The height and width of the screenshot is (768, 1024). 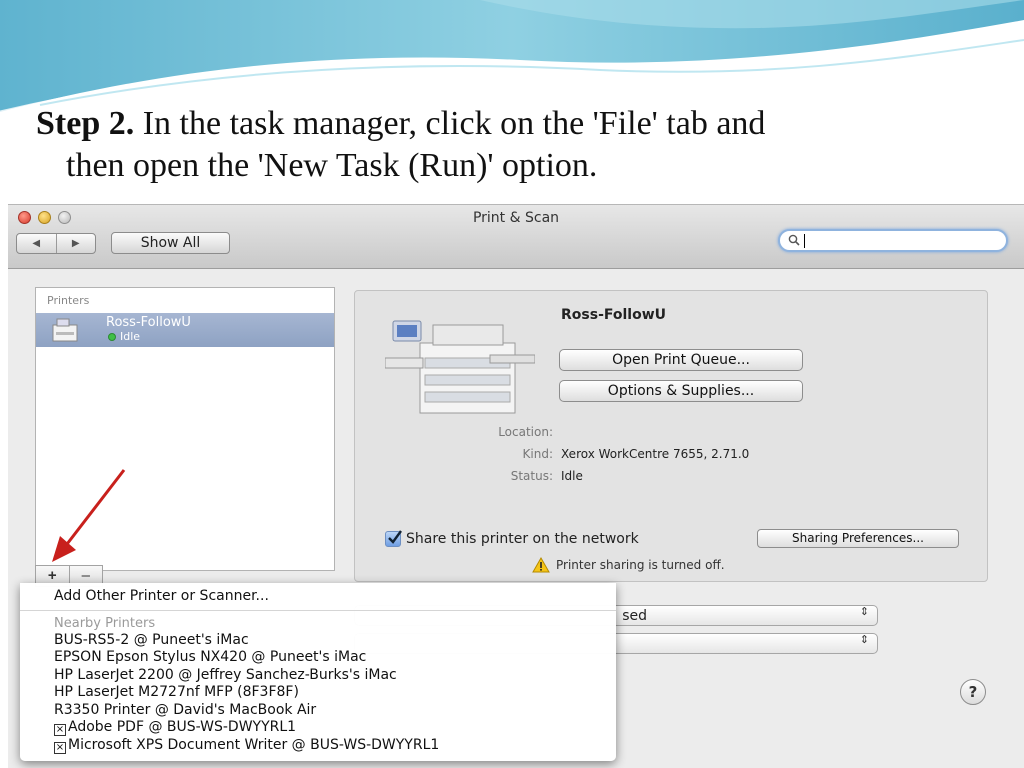 I want to click on show-all-button: Show All, so click(x=170, y=243).